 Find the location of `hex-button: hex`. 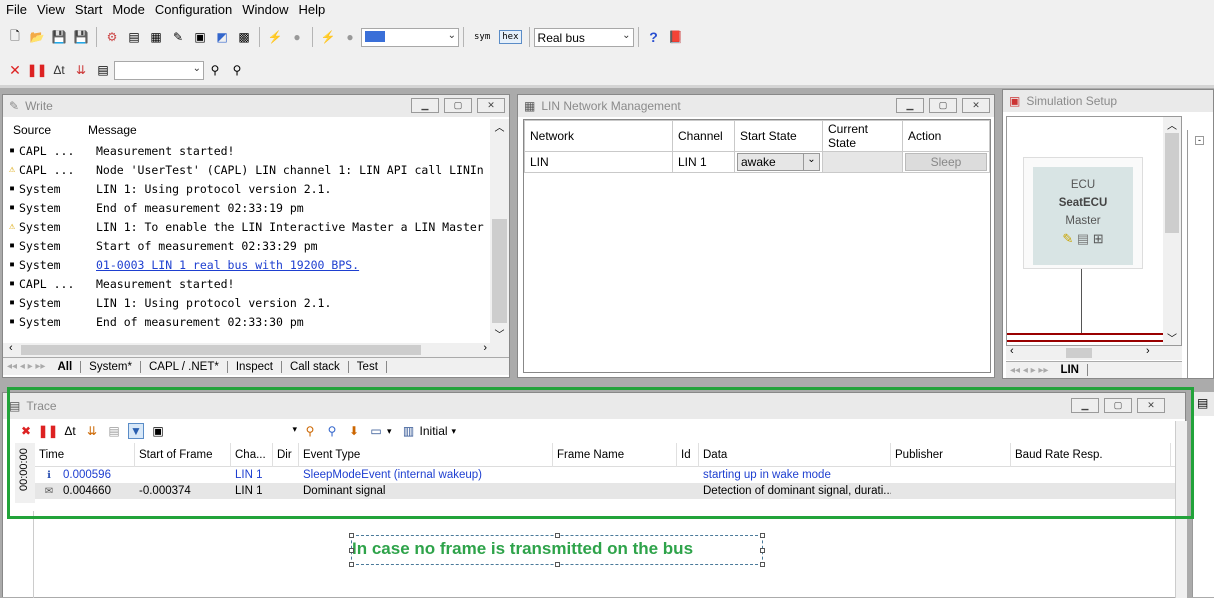

hex-button: hex is located at coordinates (510, 37).